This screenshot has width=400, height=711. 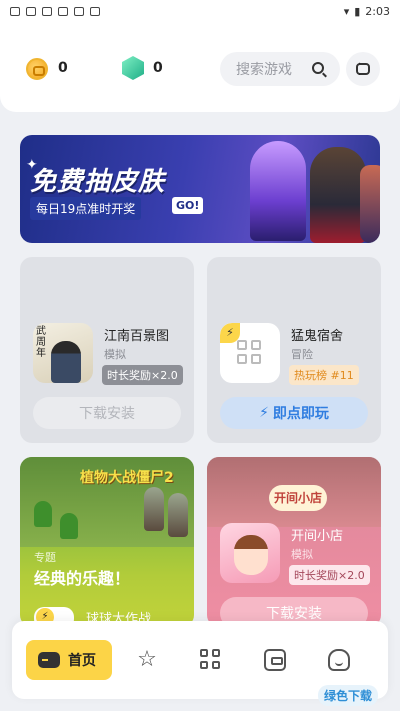 I want to click on nav-featured: ☆, so click(x=147, y=660).